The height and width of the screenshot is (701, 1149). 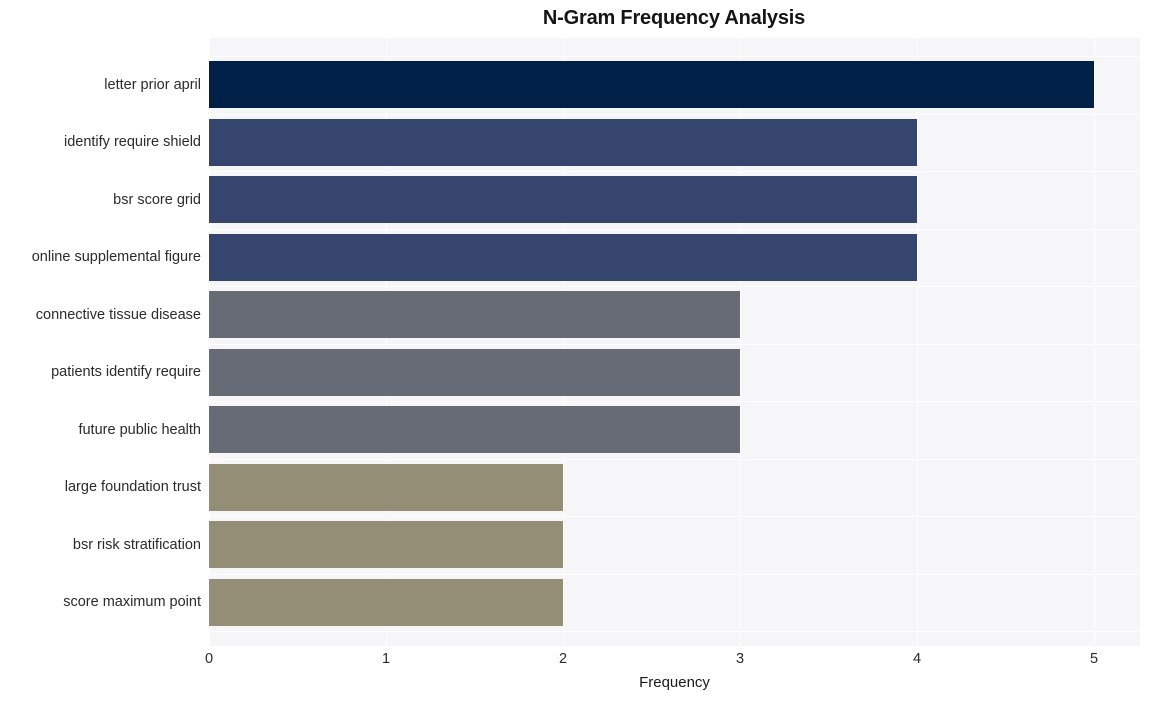 I want to click on x-tick-label: 3, so click(x=740, y=659).